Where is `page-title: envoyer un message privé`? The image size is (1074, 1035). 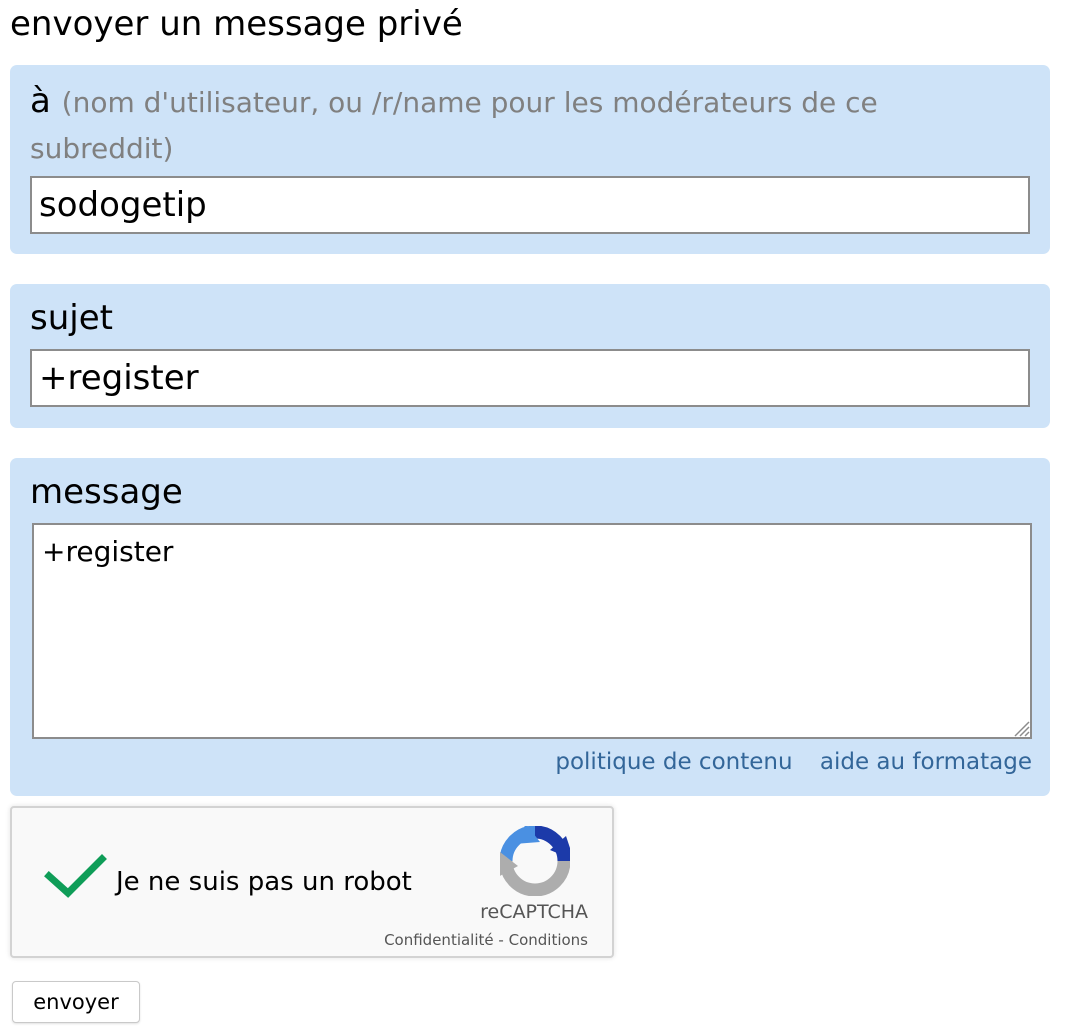
page-title: envoyer un message privé is located at coordinates (236, 24).